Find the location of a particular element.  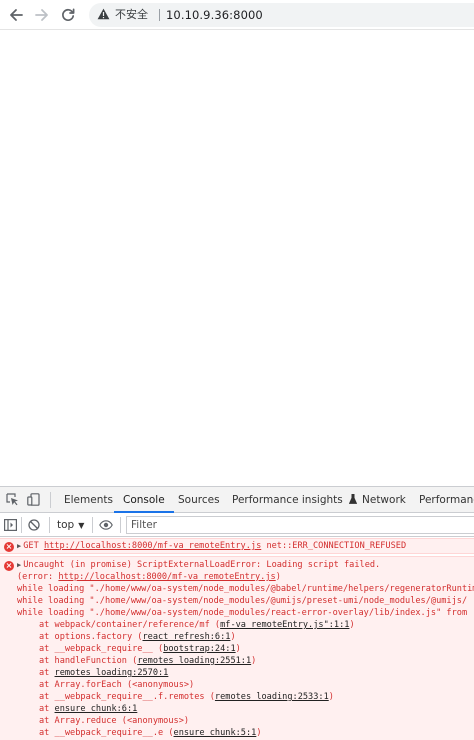

trace-text: at __webpack_require__ ( is located at coordinates (101, 649).